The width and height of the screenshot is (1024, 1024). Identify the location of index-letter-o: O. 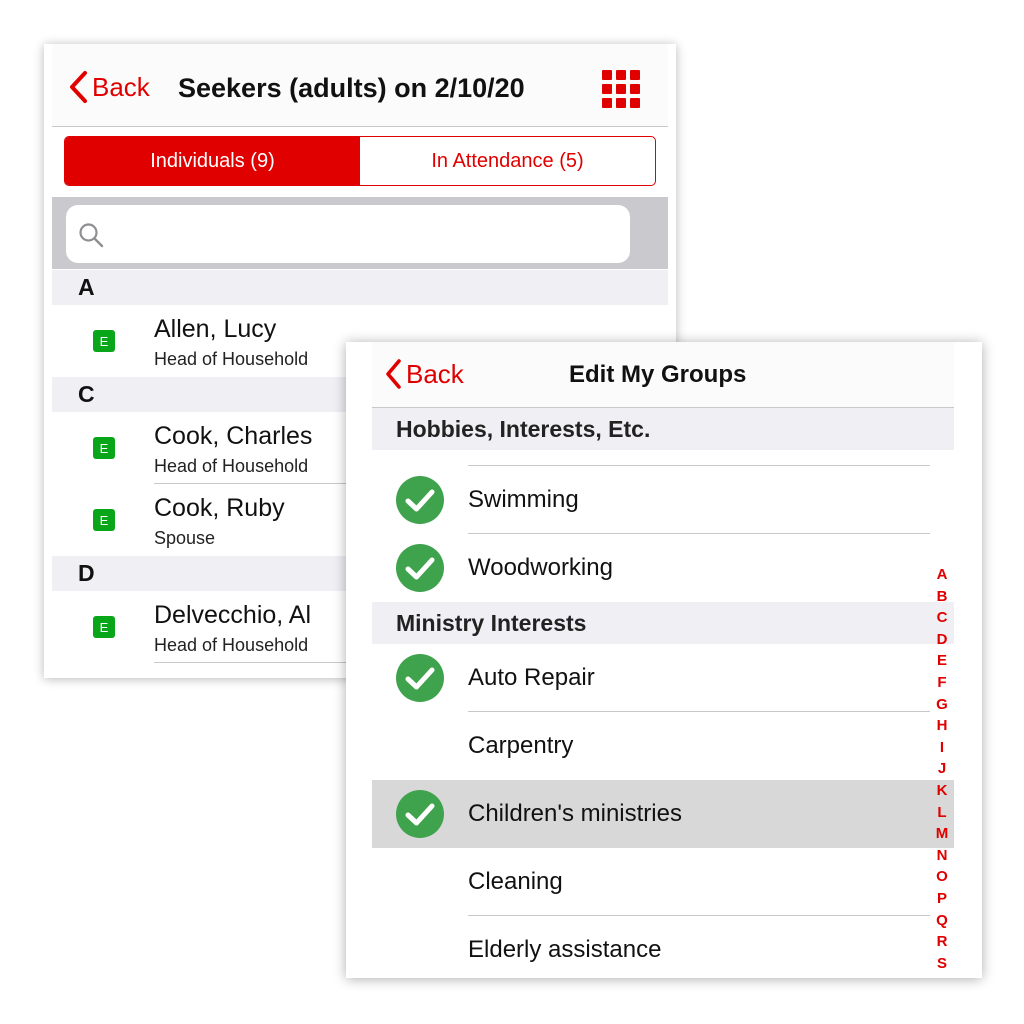
(942, 877).